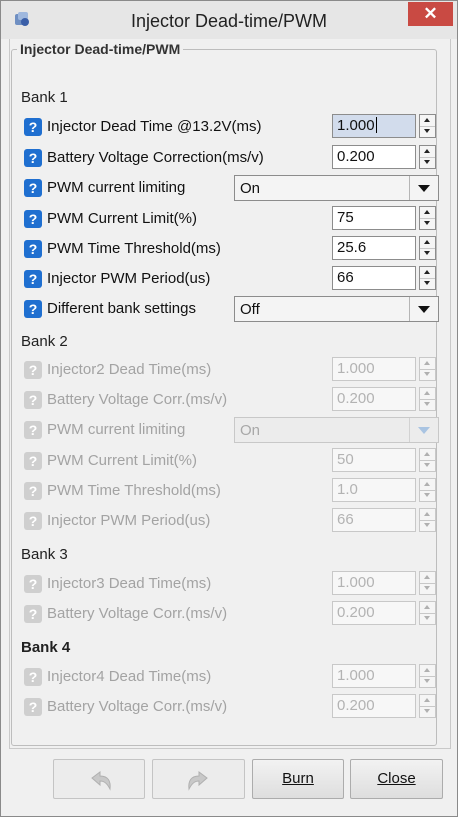 This screenshot has height=817, width=458. I want to click on burn-label: Burn, so click(298, 778).